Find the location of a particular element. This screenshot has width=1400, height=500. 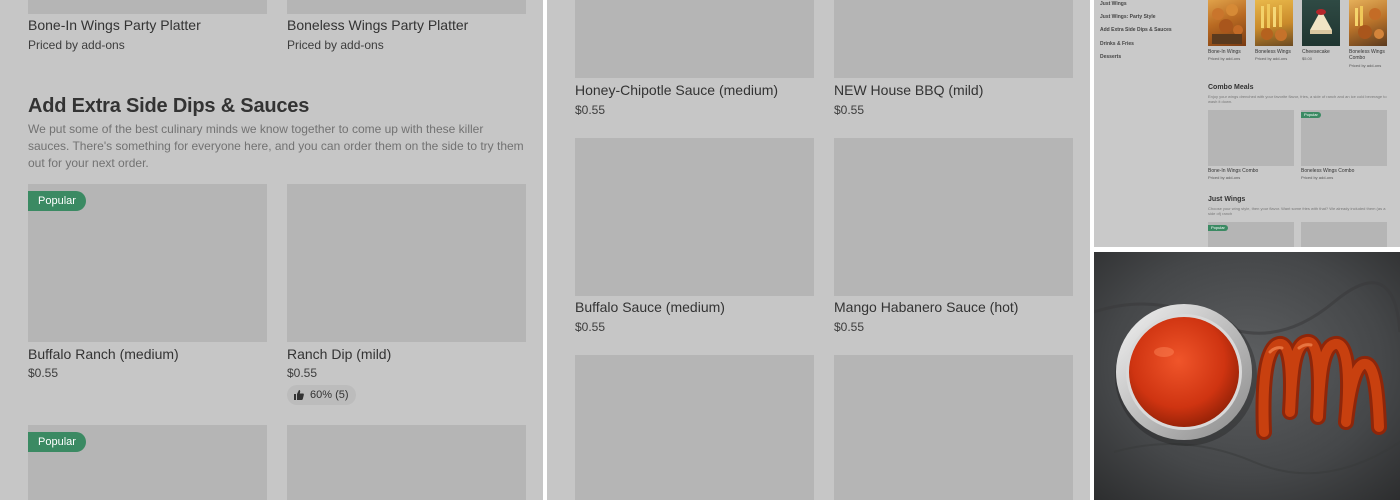

boneless-wings-image is located at coordinates (1274, 23).